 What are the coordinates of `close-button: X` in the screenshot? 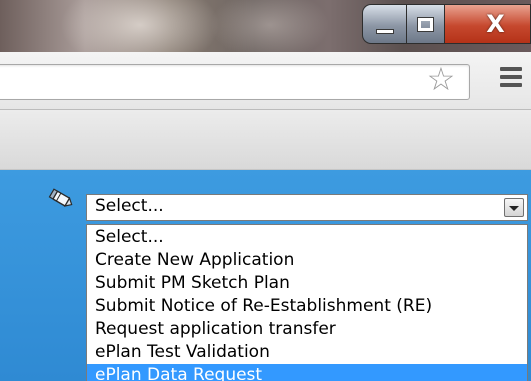 It's located at (487, 24).